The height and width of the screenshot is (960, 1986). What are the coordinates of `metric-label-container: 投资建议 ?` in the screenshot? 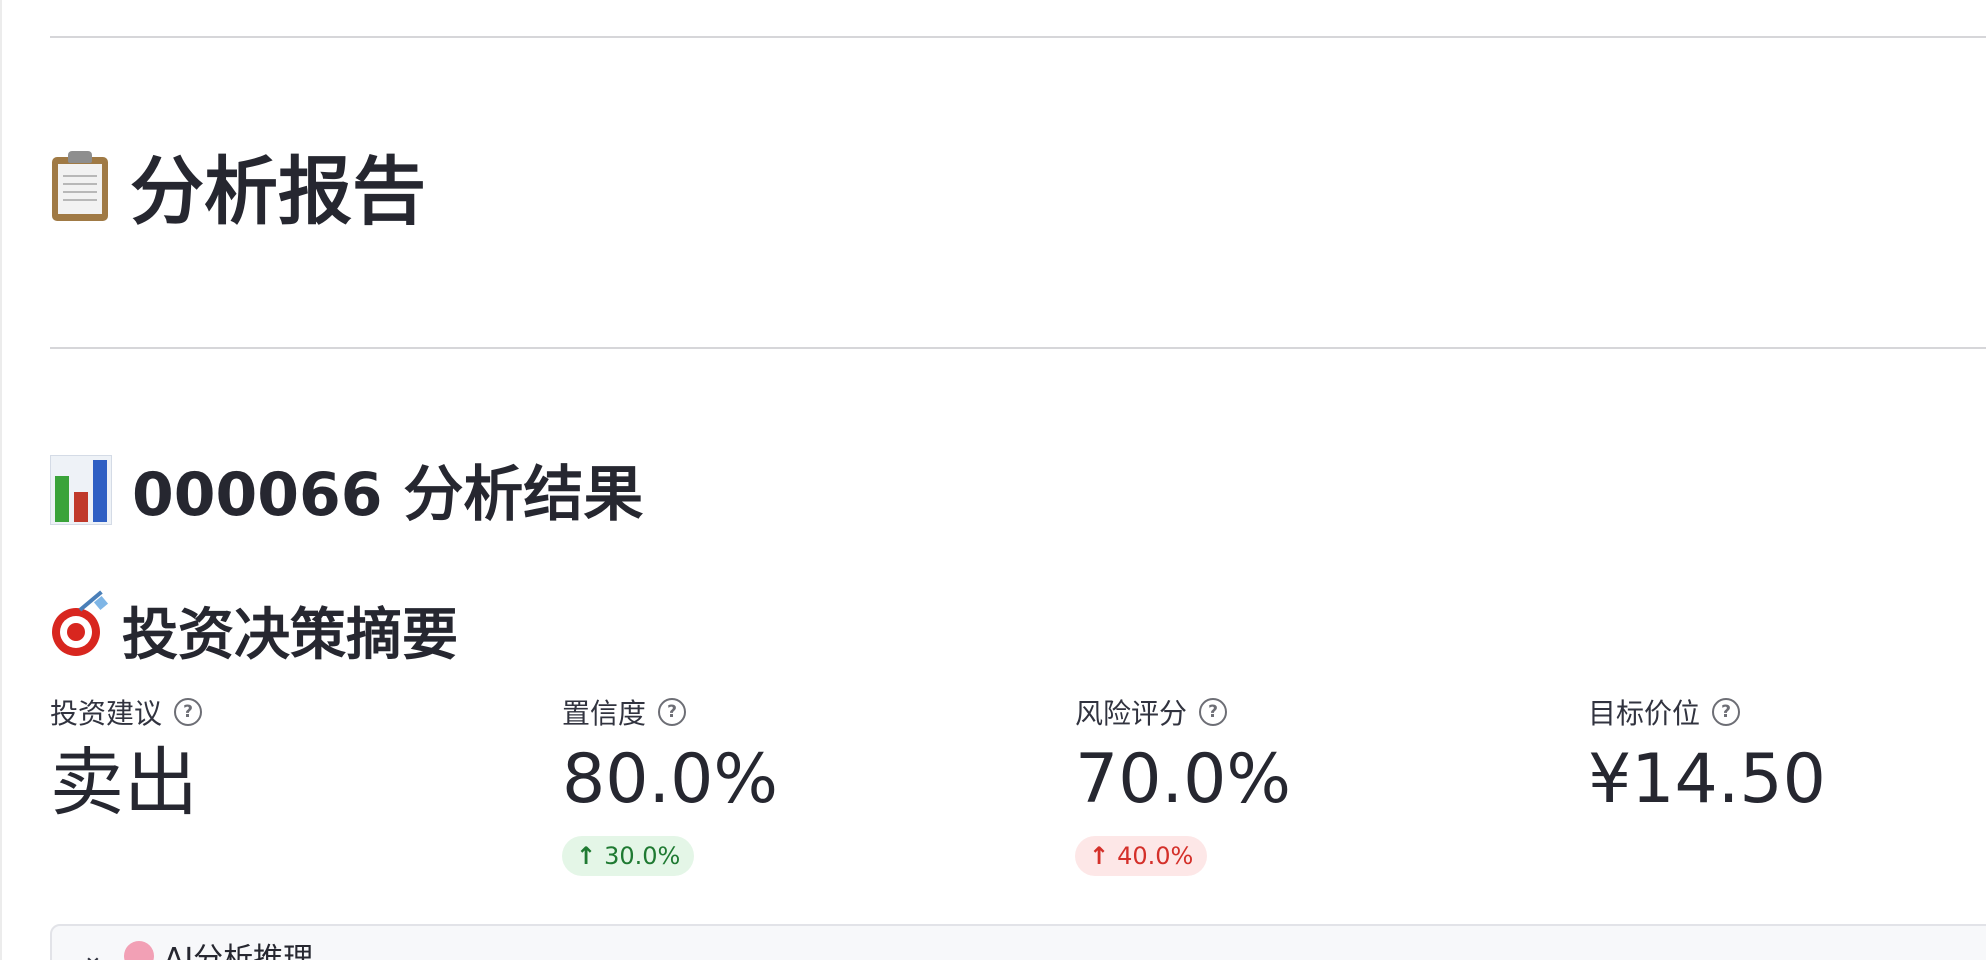 It's located at (126, 712).